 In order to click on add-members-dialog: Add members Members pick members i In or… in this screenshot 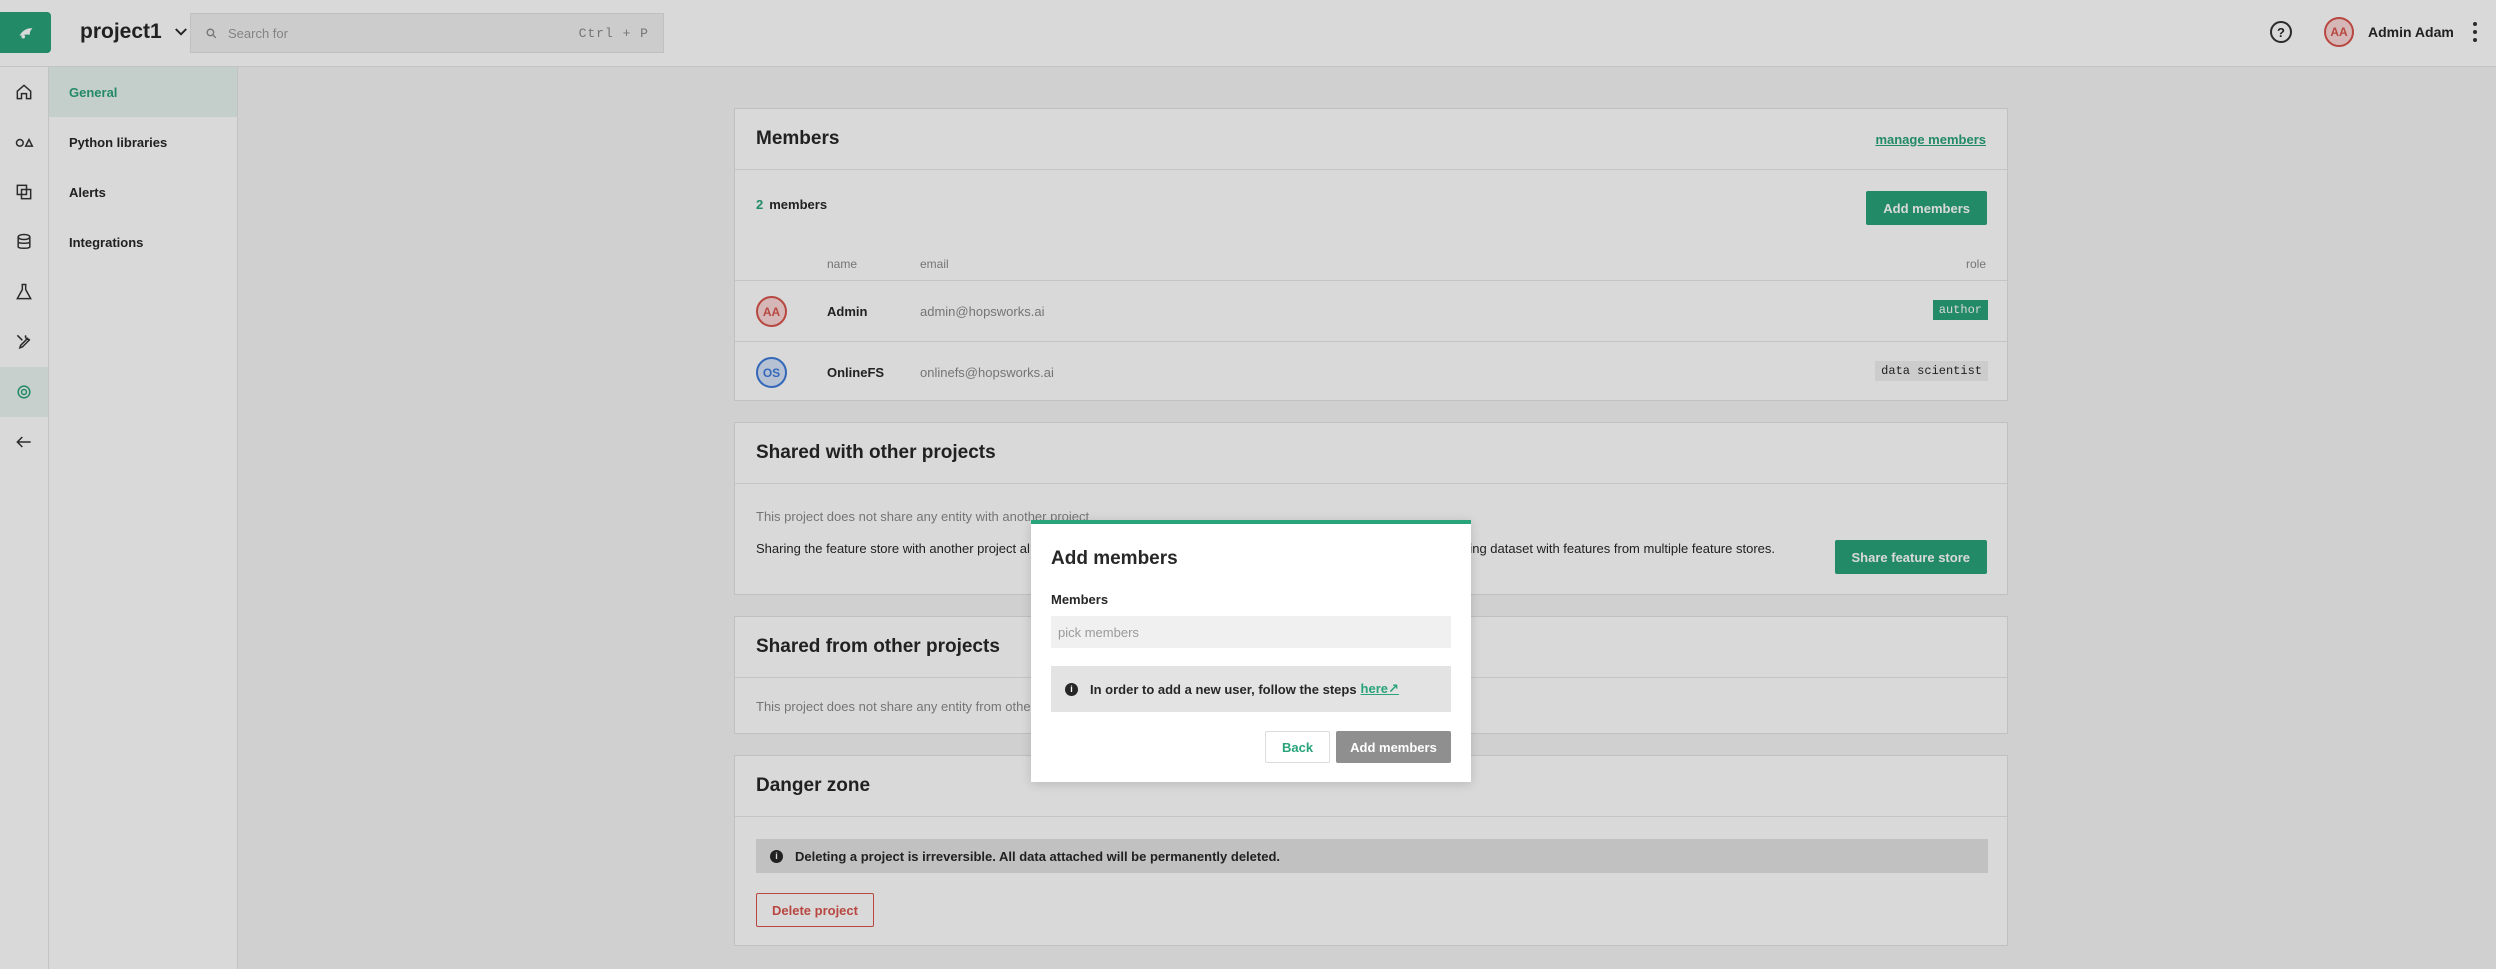, I will do `click(1251, 651)`.